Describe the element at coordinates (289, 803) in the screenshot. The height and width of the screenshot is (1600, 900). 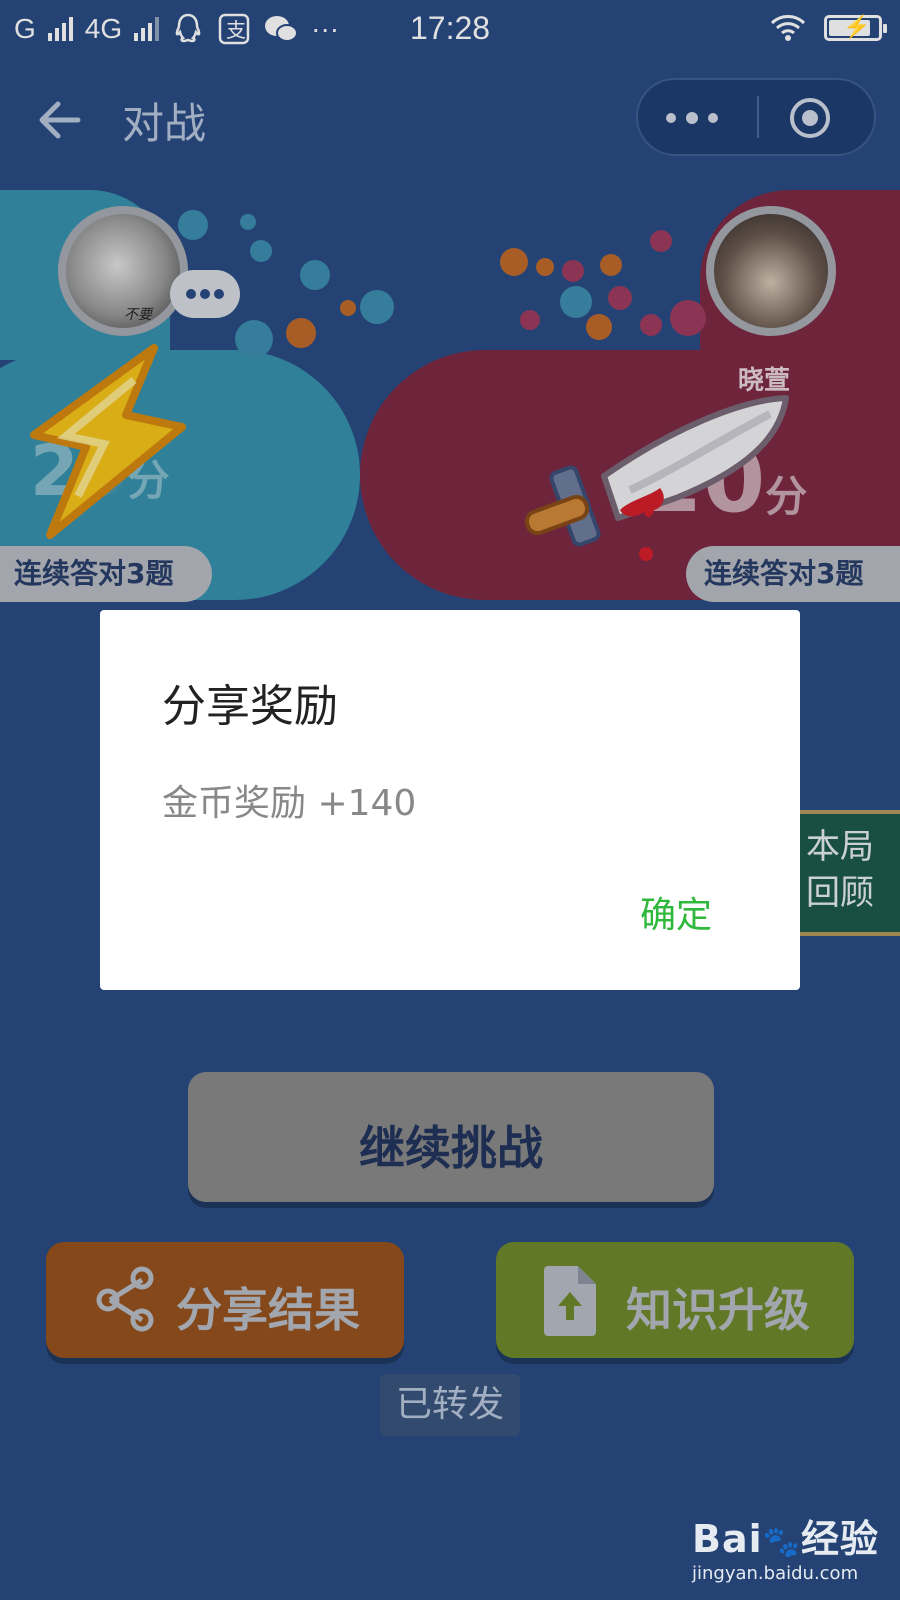
I see `dialog-message: 金币奖励 +140` at that location.